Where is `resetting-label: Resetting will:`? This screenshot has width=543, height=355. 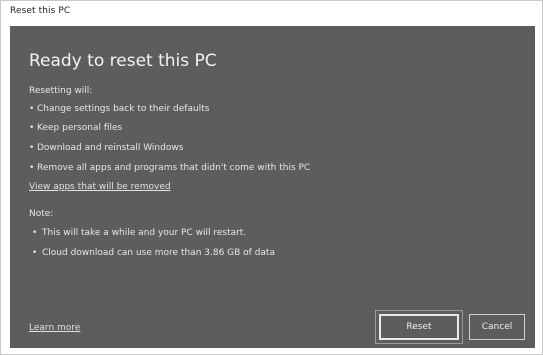
resetting-label: Resetting will: is located at coordinates (61, 91).